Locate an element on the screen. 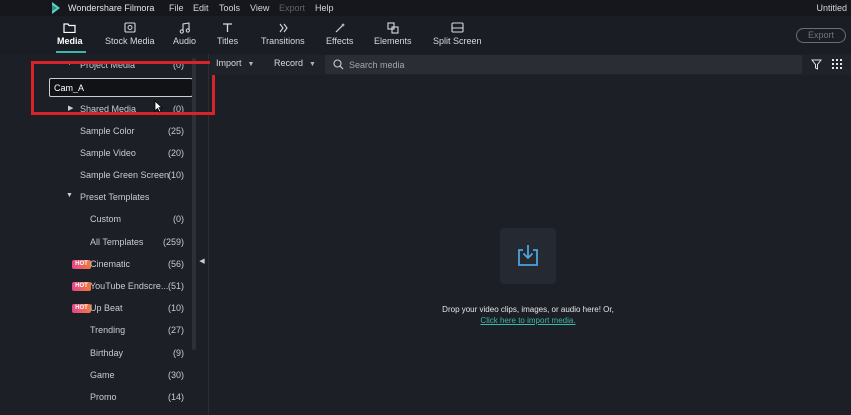  elements-icon is located at coordinates (393, 27).